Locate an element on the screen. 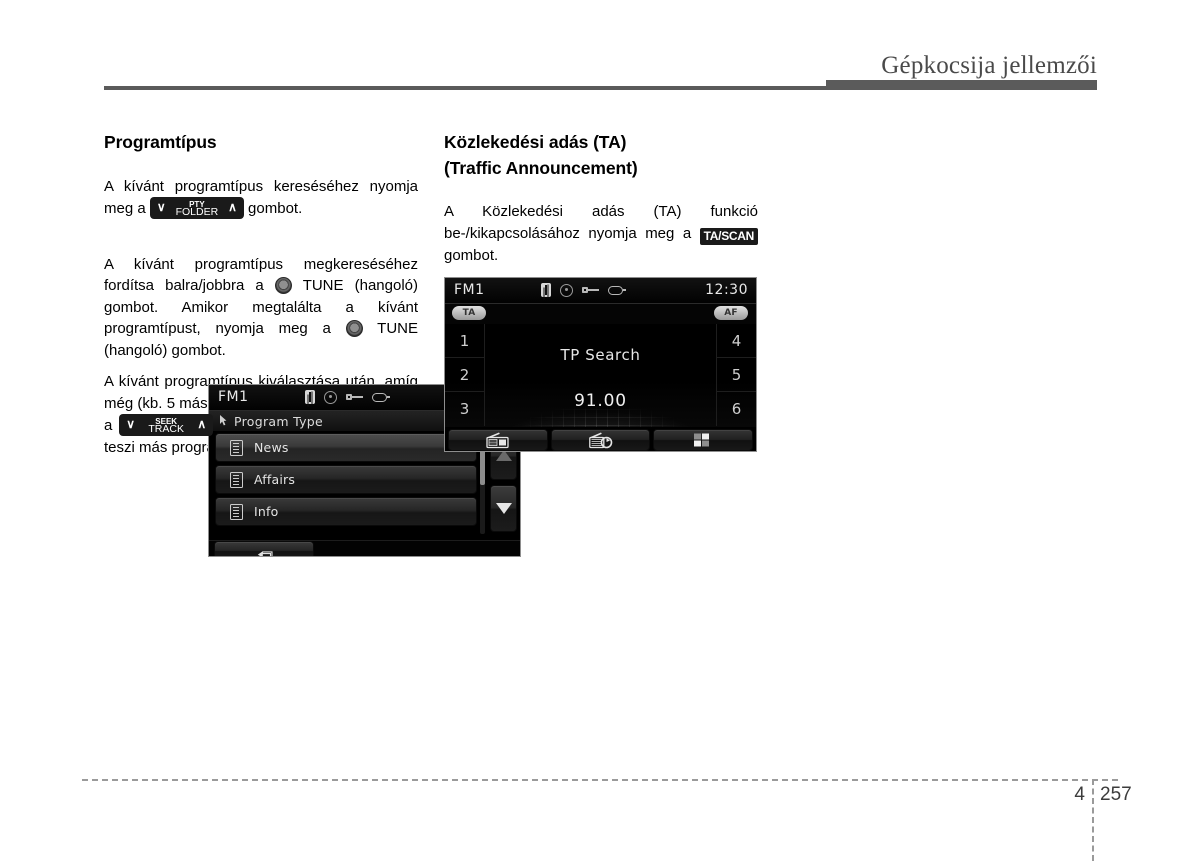  list-item-label: News is located at coordinates (271, 447).